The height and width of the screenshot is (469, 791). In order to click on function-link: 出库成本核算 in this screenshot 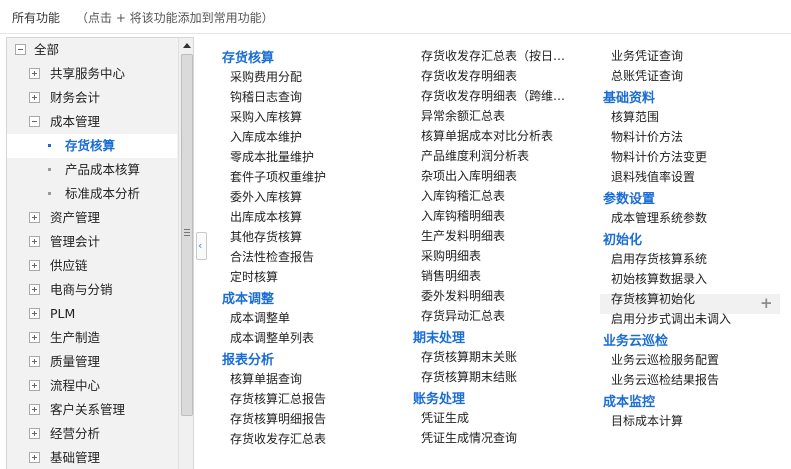, I will do `click(266, 216)`.